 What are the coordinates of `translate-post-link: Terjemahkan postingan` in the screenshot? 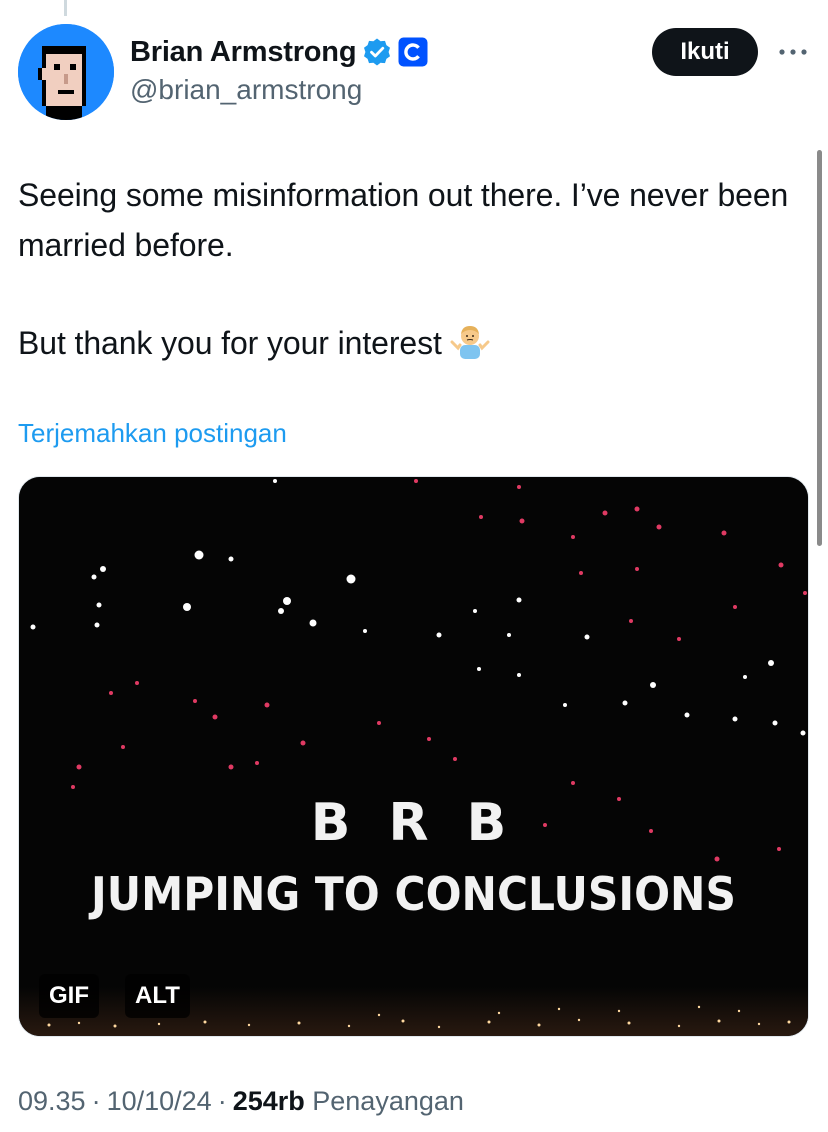 It's located at (152, 433).